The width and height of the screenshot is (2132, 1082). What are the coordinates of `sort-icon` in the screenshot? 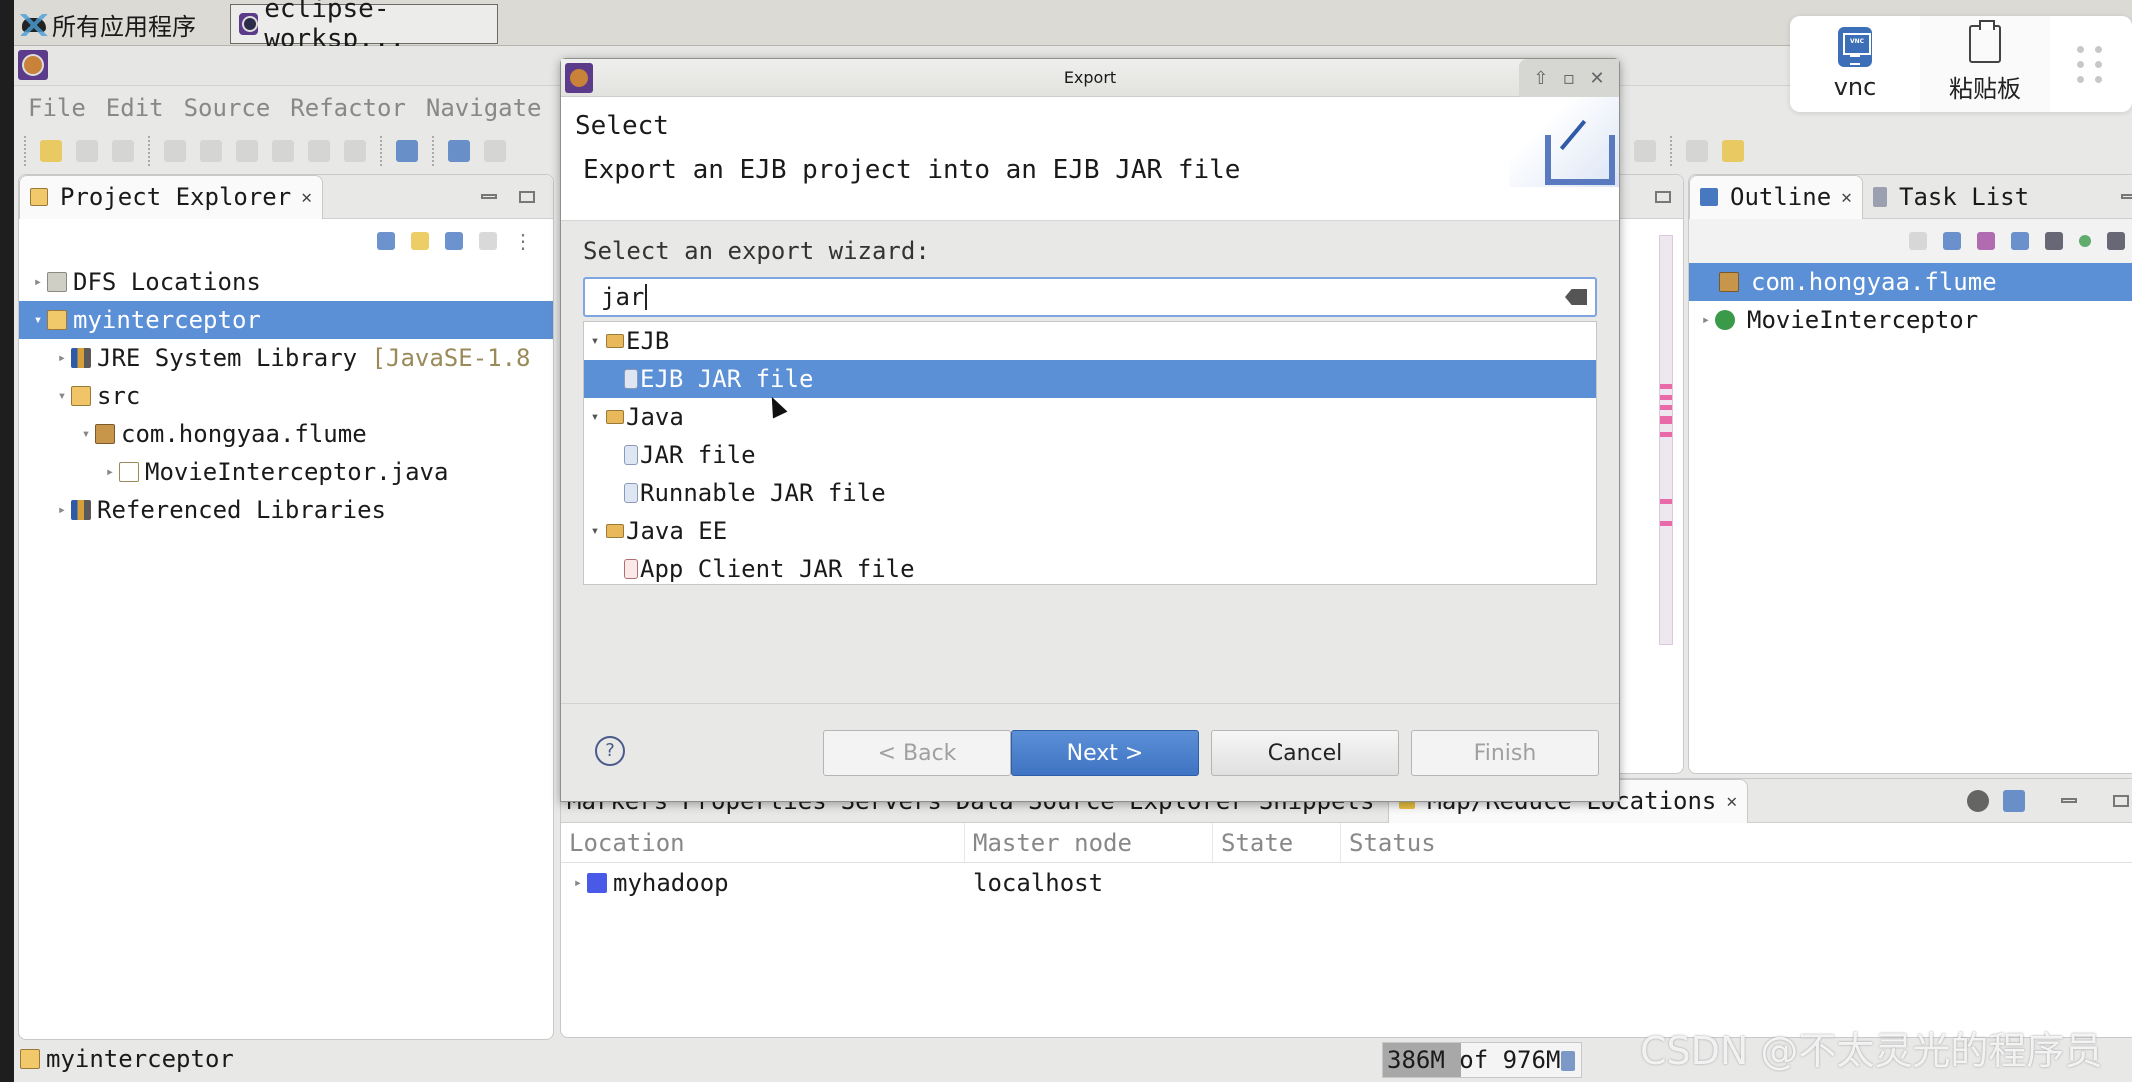 It's located at (1986, 241).